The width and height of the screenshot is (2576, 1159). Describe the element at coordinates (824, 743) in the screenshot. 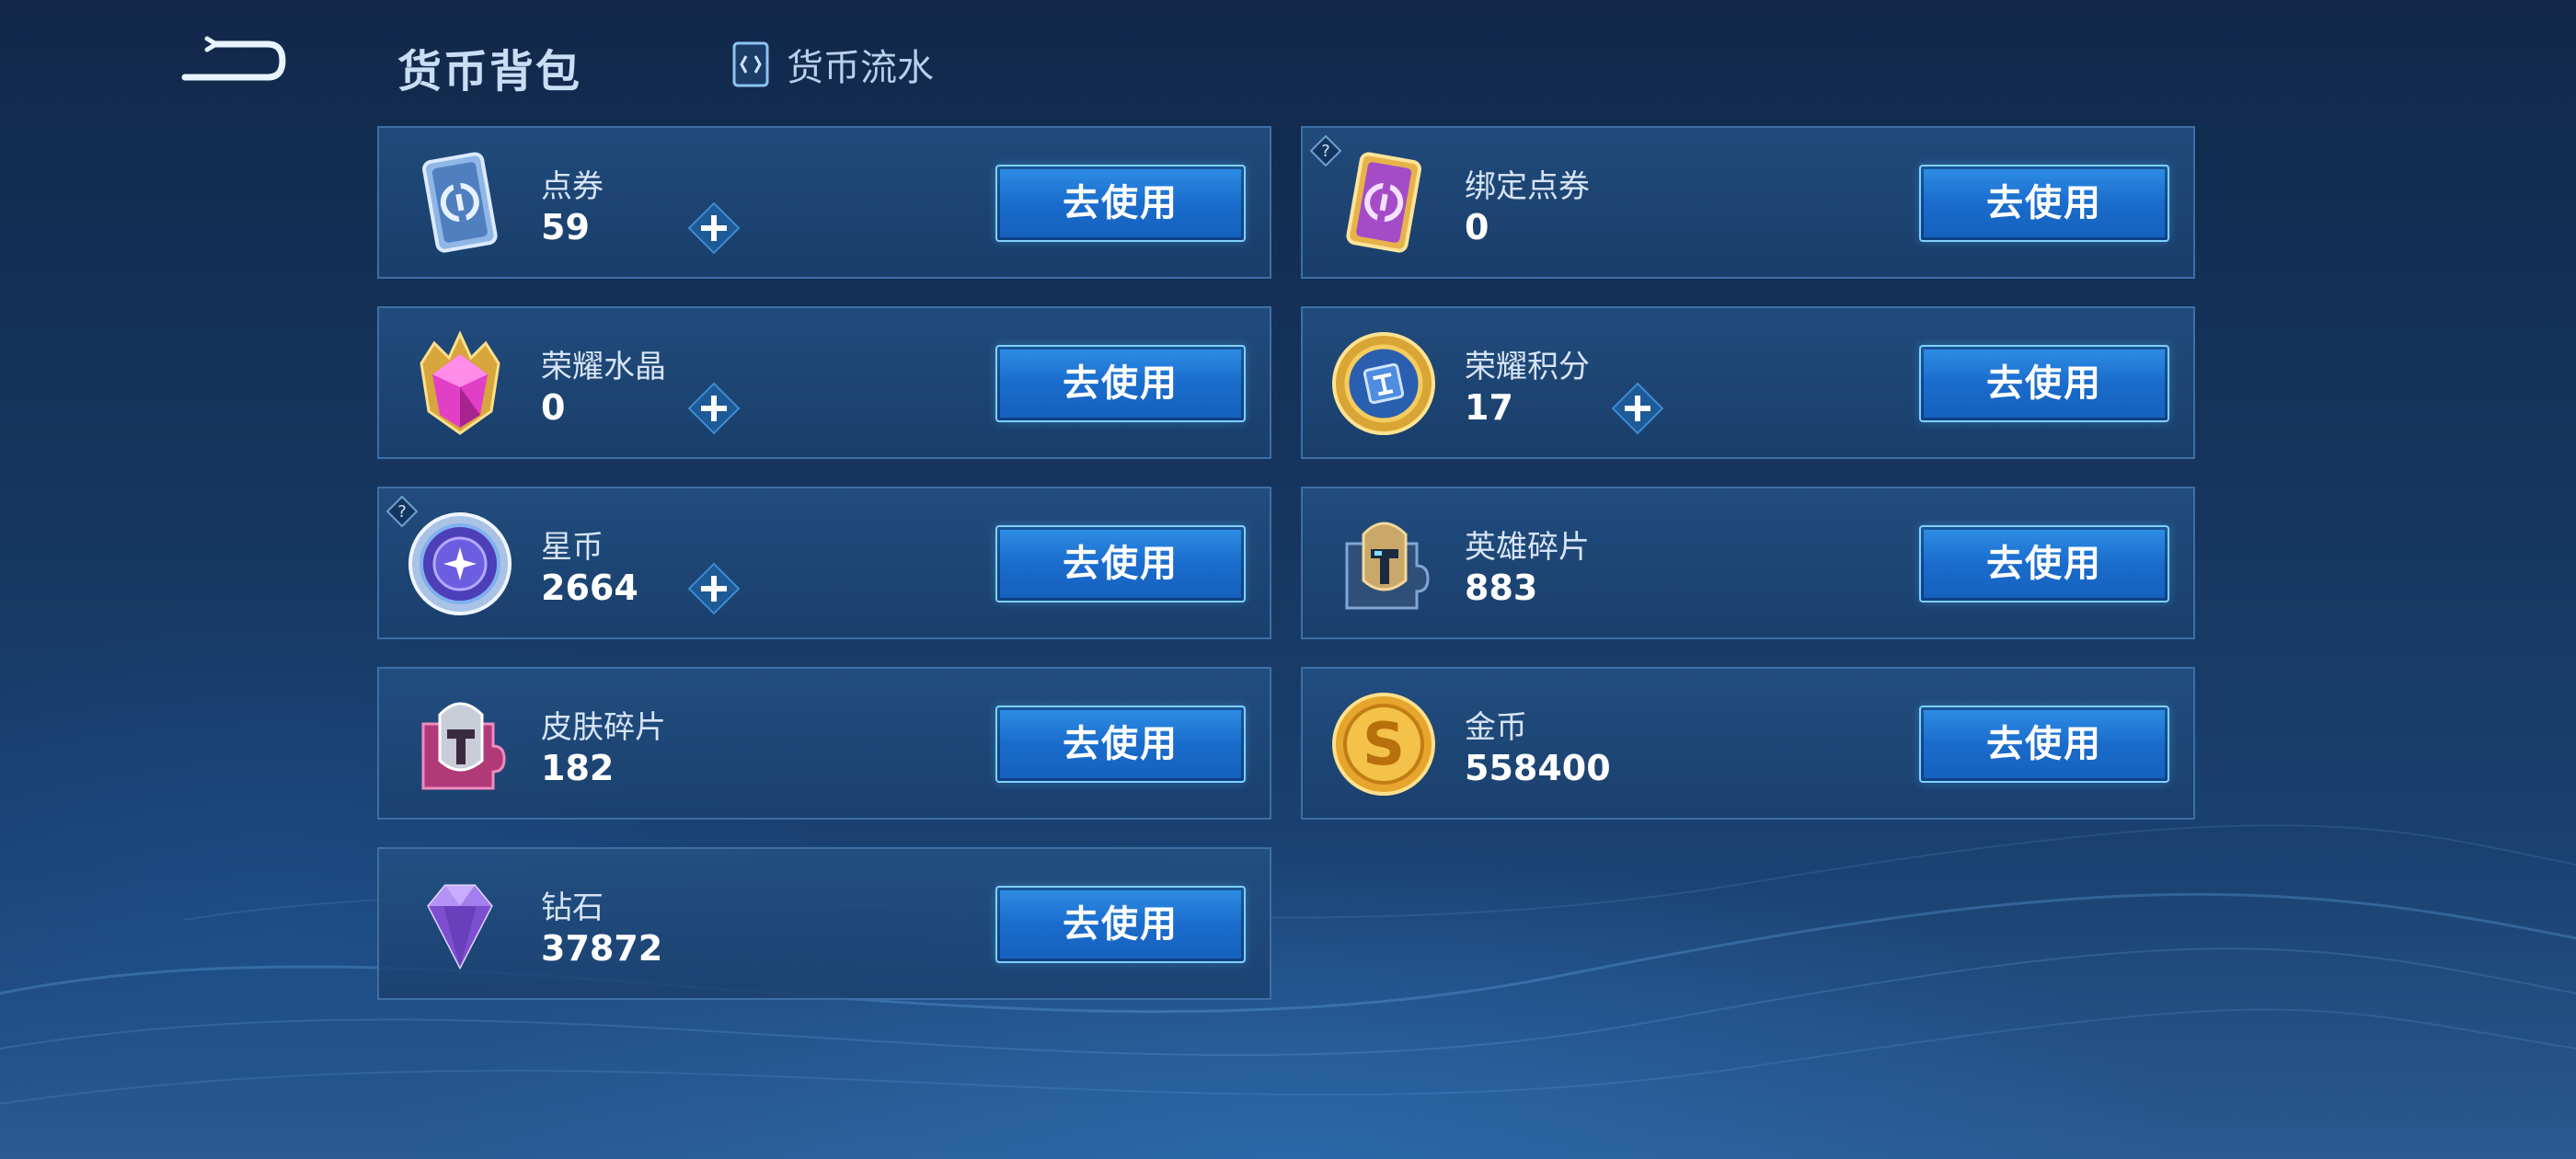

I see `currency-card-skin-fragment: 皮肤碎片 182 去使用` at that location.